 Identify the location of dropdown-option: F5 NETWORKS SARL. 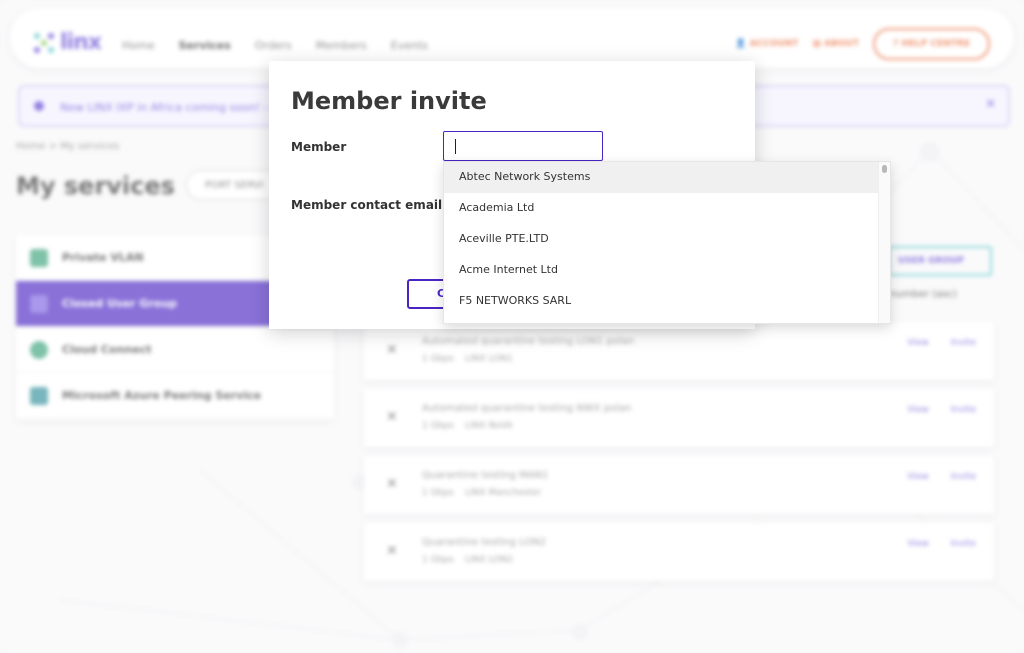
(667, 301).